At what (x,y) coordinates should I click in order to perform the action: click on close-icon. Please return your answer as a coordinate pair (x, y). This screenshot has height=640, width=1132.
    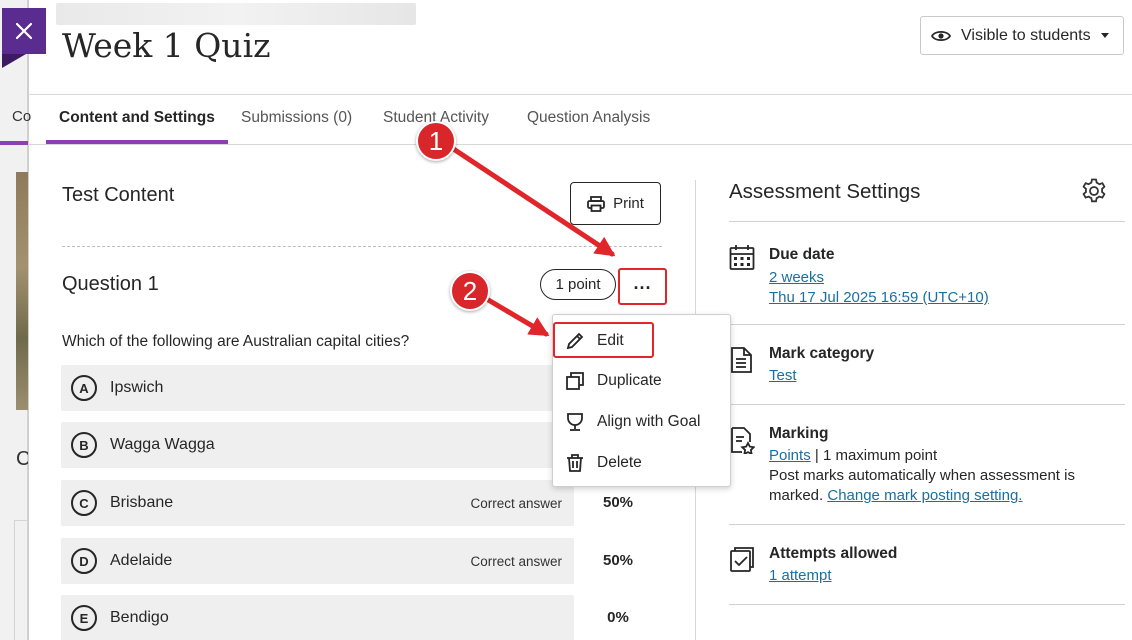
    Looking at the image, I should click on (24, 31).